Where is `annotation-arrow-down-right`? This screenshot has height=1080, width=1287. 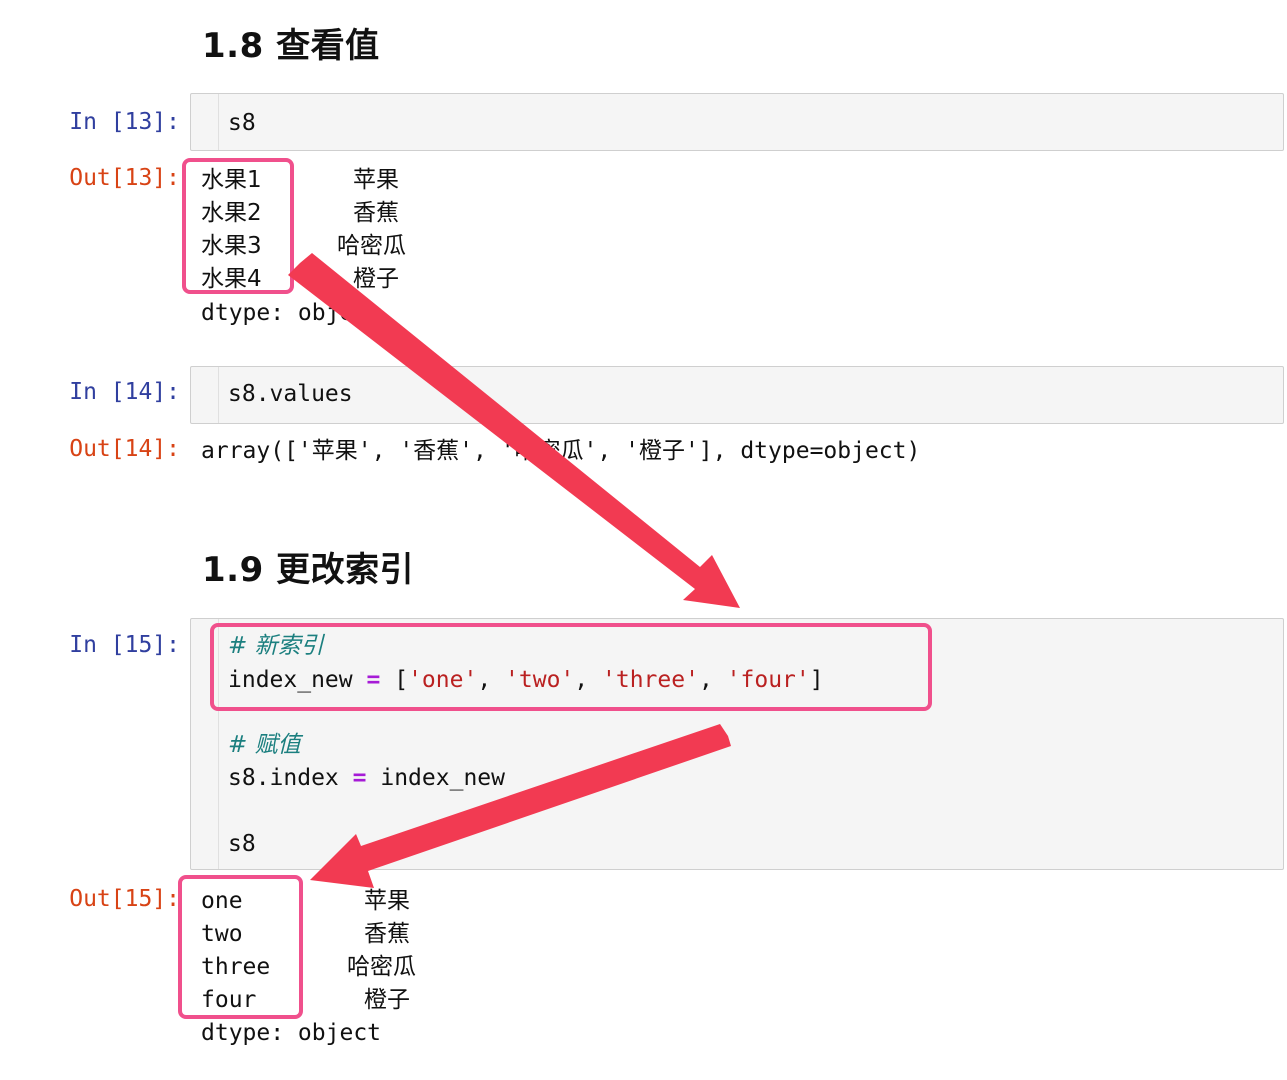
annotation-arrow-down-right is located at coordinates (514, 430).